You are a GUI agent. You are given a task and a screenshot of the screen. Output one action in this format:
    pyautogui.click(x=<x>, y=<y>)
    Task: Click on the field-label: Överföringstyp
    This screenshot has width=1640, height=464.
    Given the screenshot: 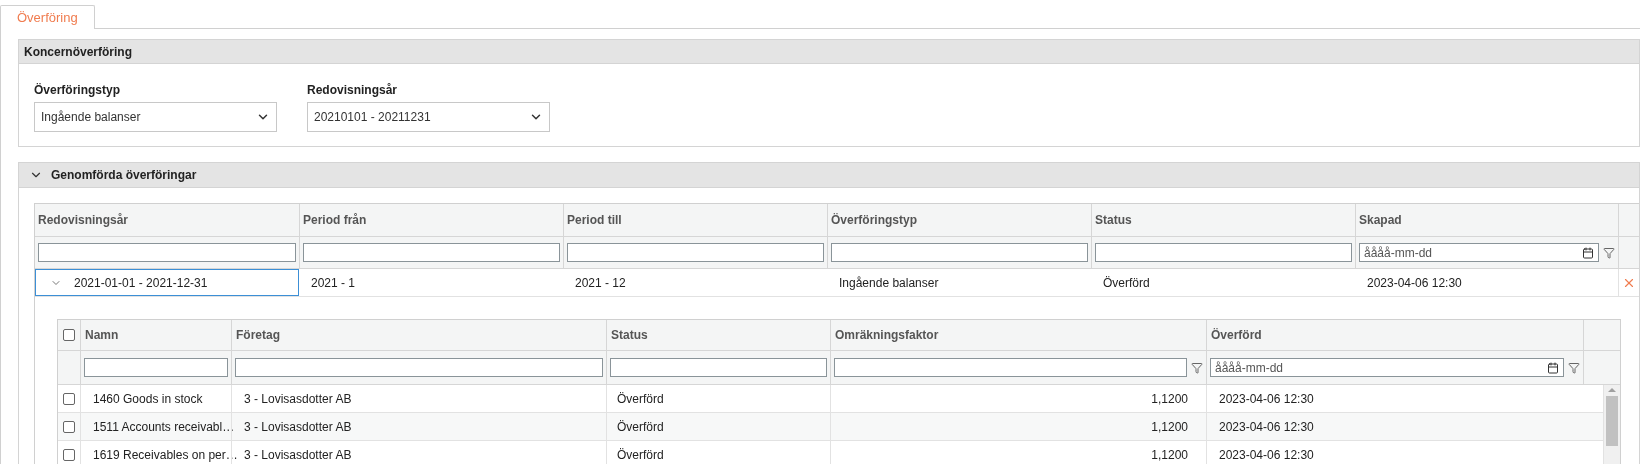 What is the action you would take?
    pyautogui.click(x=77, y=90)
    